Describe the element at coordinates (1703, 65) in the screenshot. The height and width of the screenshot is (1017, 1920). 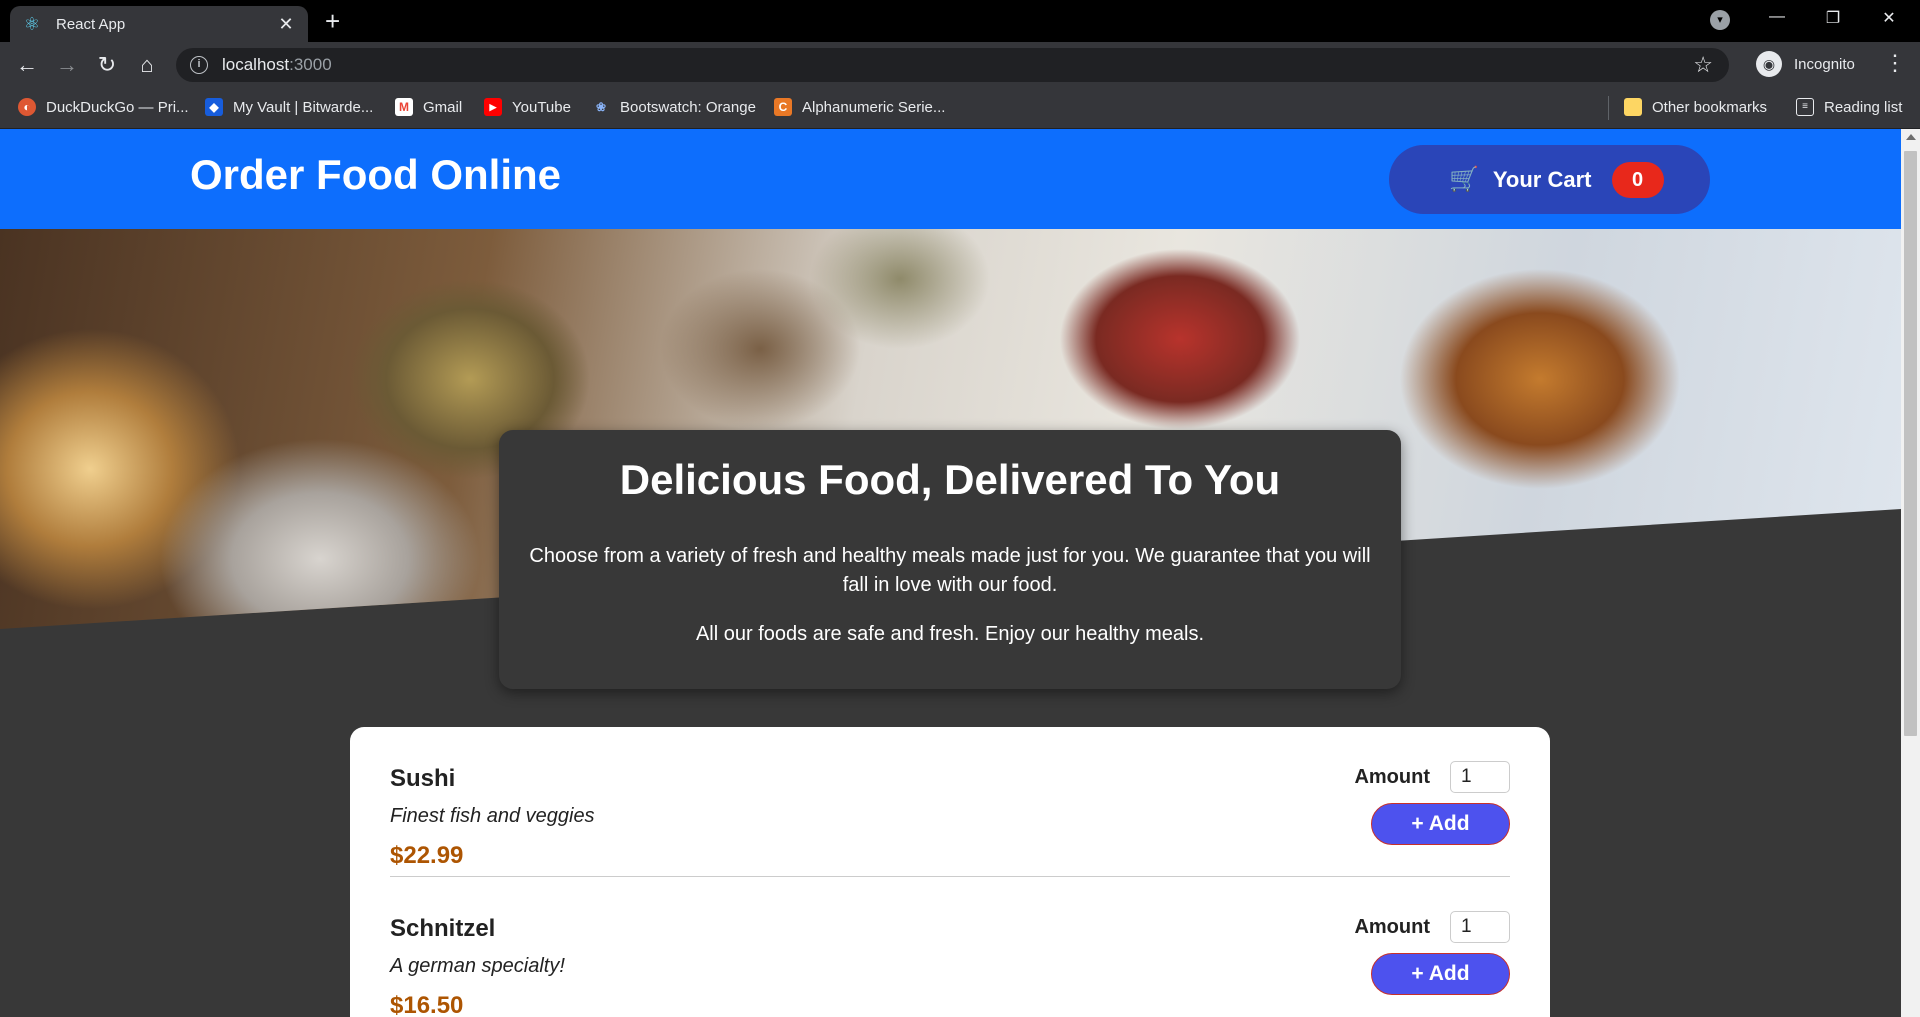
I see `bookmark-star-icon: ☆` at that location.